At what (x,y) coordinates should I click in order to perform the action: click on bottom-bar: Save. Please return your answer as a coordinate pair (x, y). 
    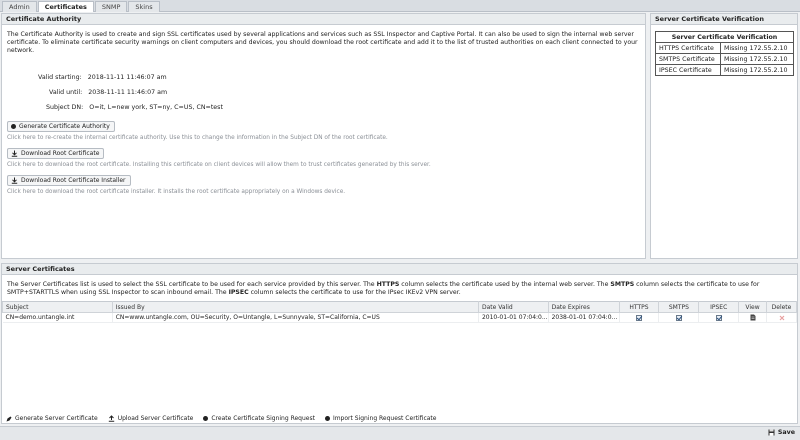
    Looking at the image, I should click on (400, 433).